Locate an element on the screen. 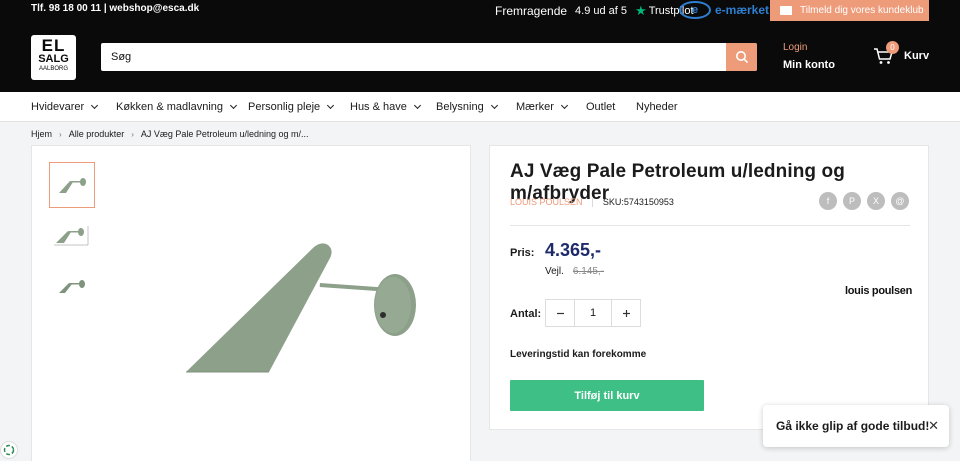 The image size is (960, 461). lamp-dimension-thumbnail-image is located at coordinates (71, 236).